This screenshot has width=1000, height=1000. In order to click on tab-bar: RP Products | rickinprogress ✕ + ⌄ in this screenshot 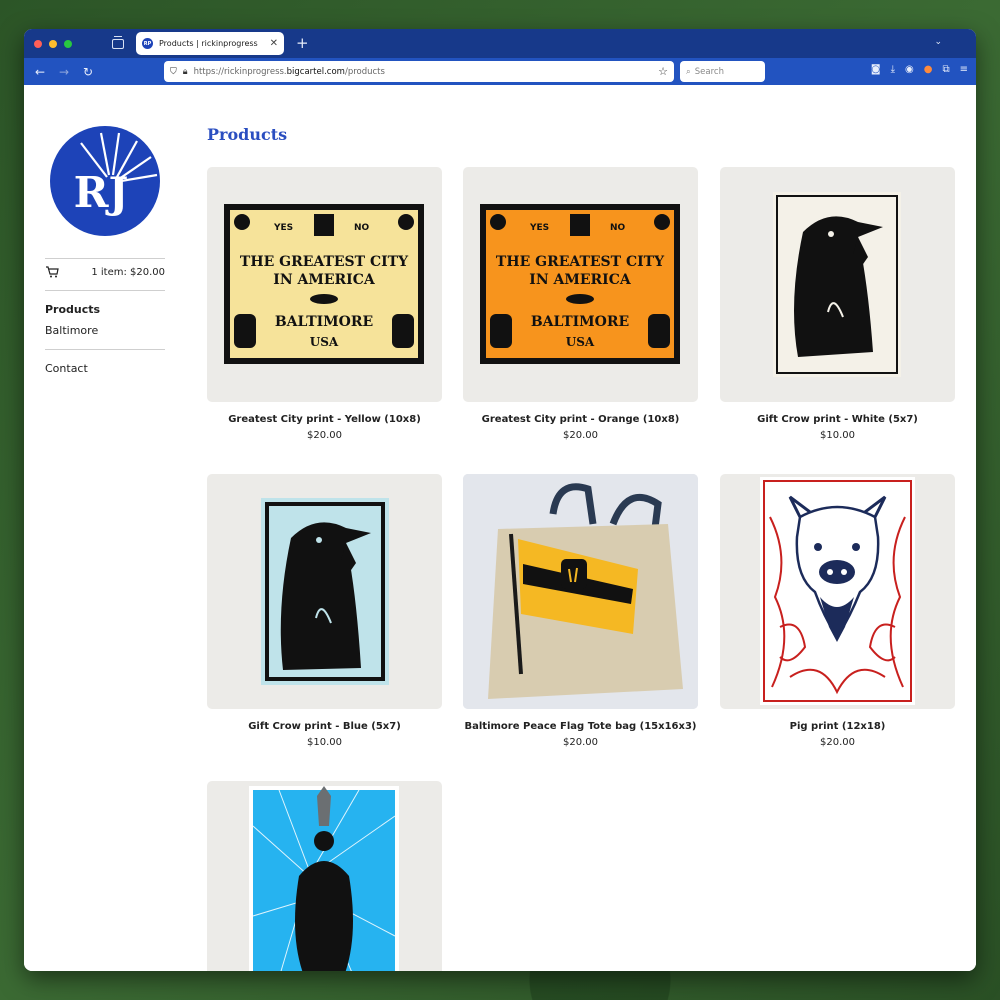, I will do `click(500, 43)`.